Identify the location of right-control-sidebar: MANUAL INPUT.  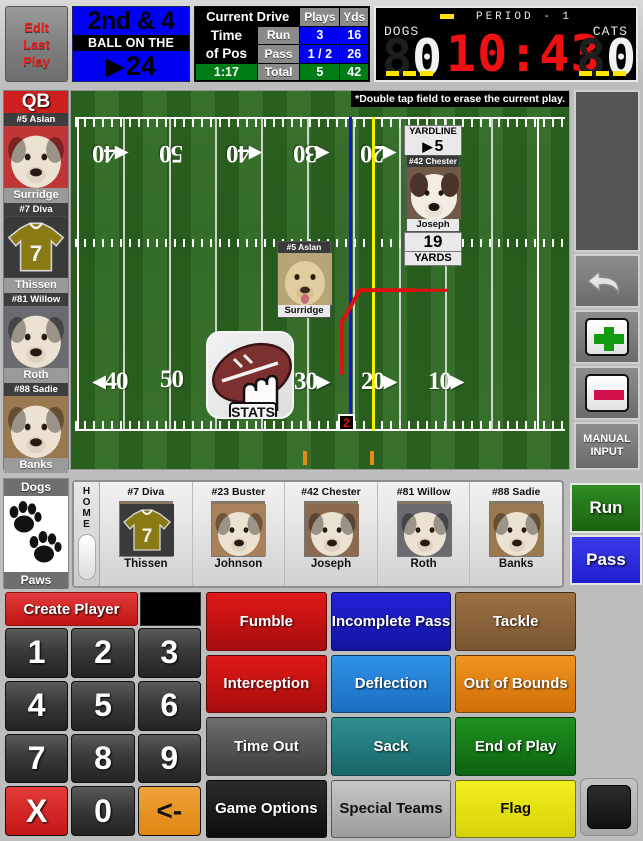
(607, 280).